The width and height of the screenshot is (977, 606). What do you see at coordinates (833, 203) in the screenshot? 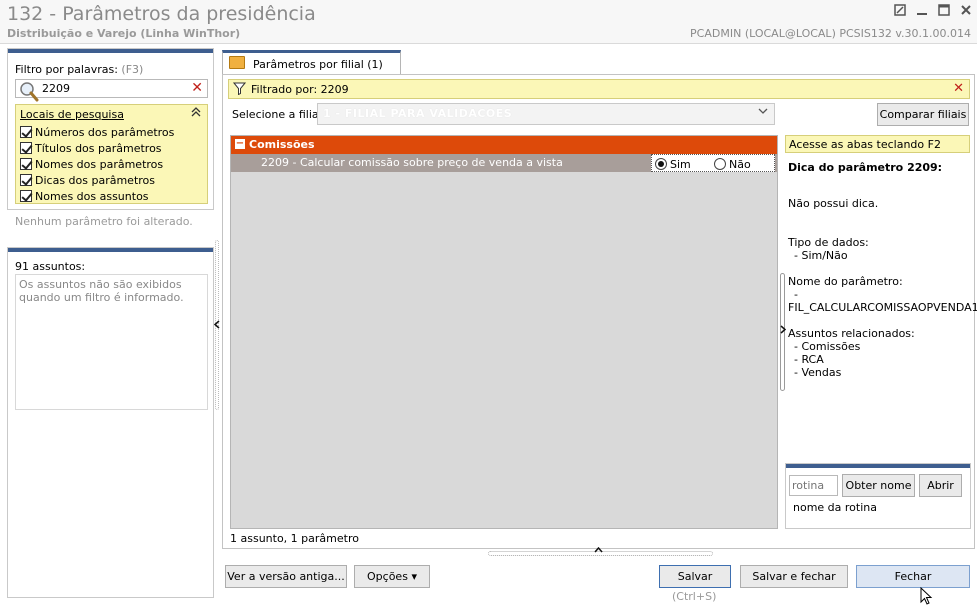
I see `help-no-tip: Não possui dica.` at bounding box center [833, 203].